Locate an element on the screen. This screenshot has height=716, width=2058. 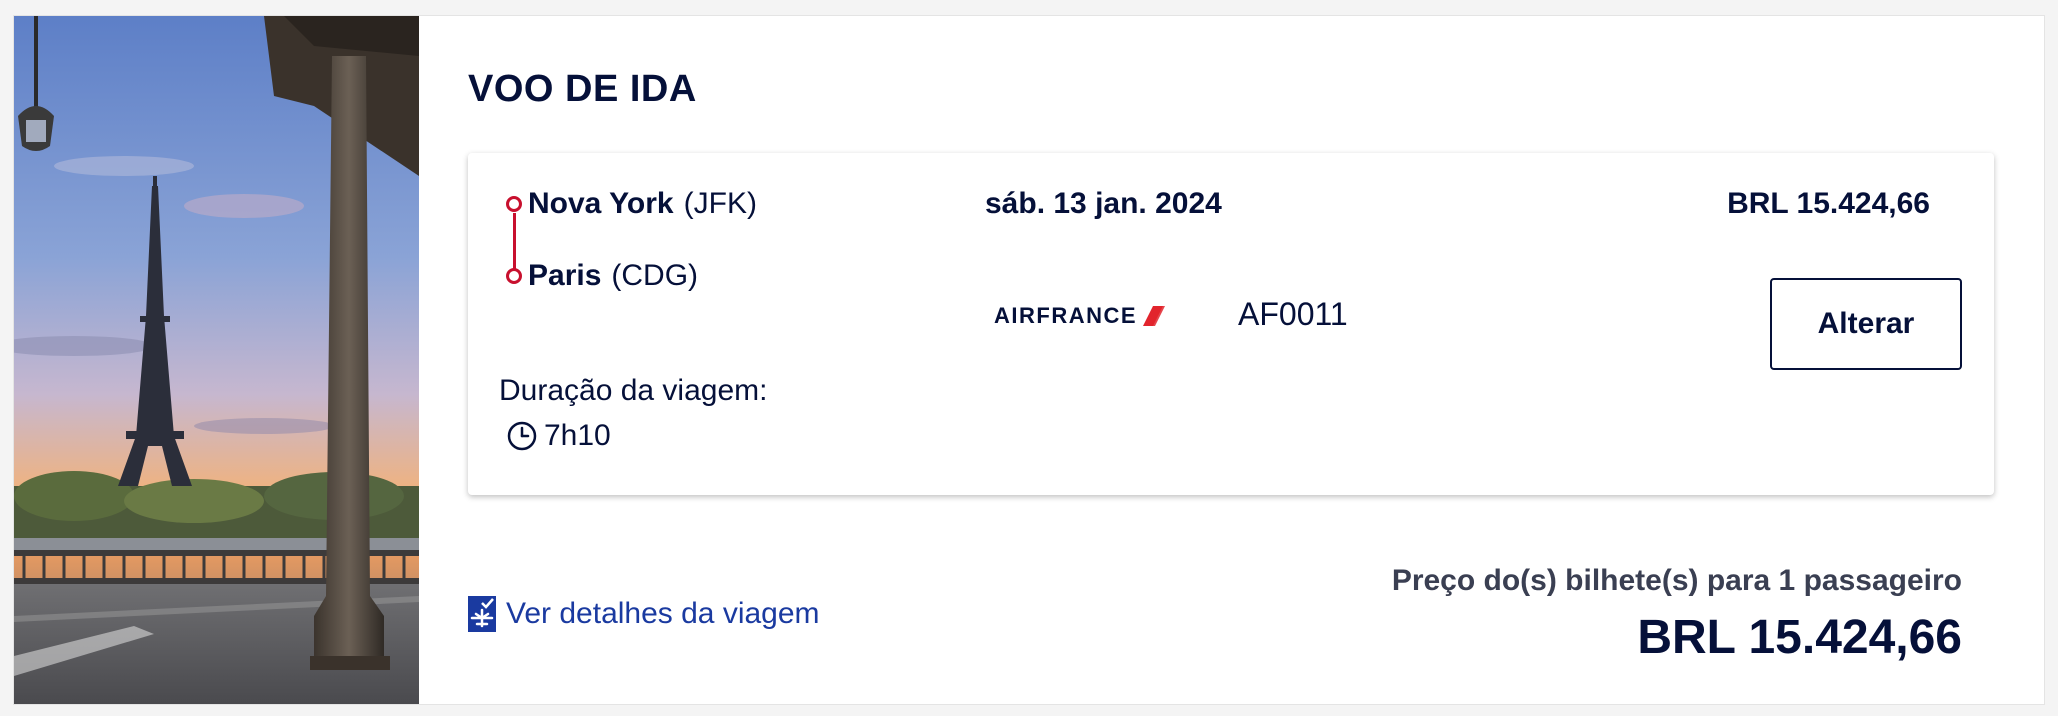
flight-number: AF0011 is located at coordinates (1293, 314).